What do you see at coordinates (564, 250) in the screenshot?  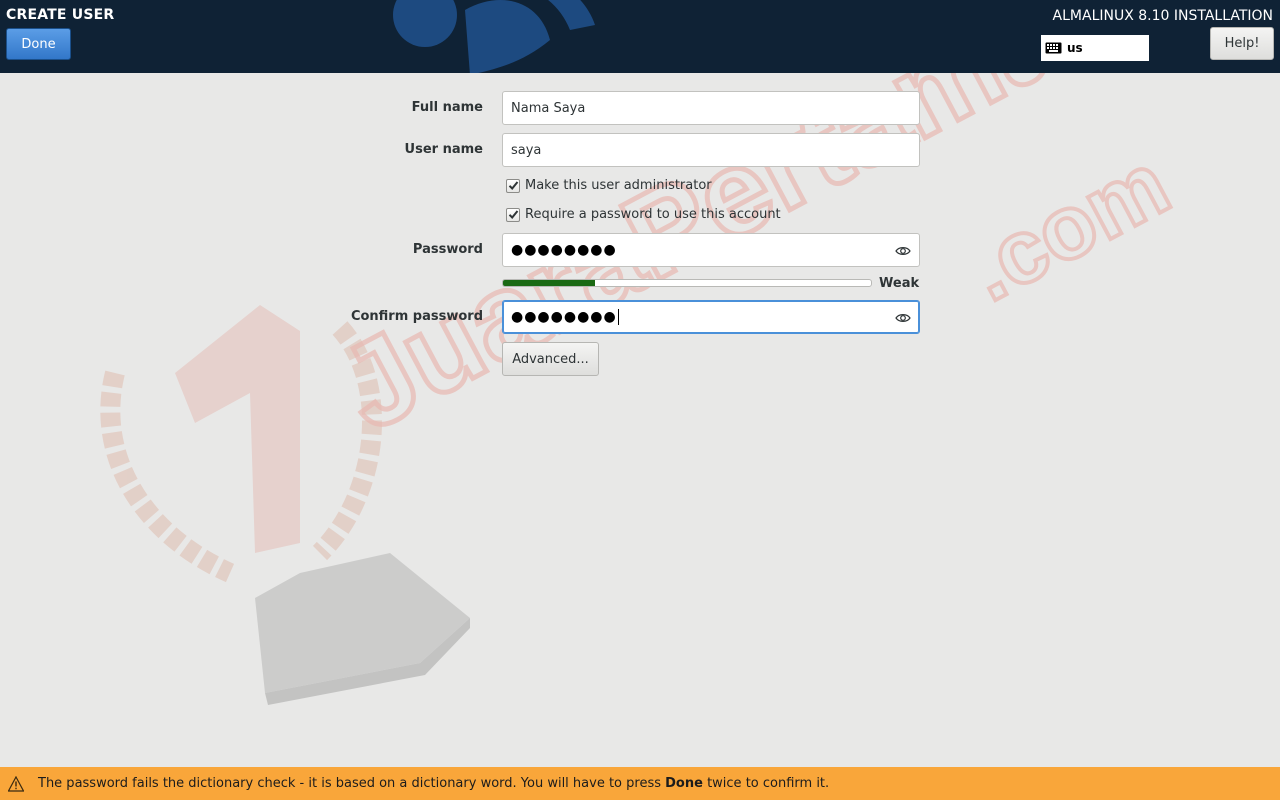 I see `password-masked-value: ●●●●●●●●` at bounding box center [564, 250].